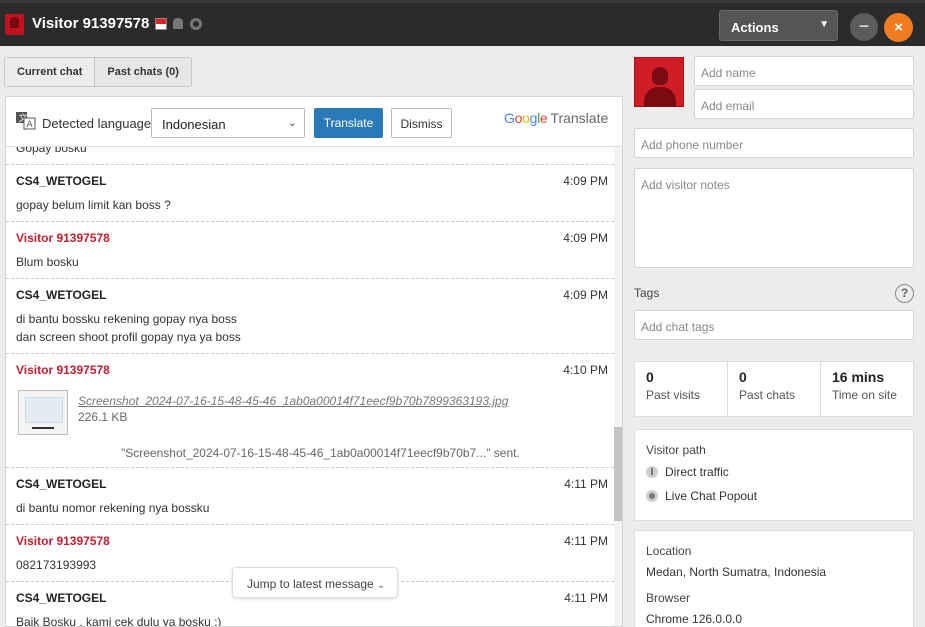 This screenshot has width=925, height=627. What do you see at coordinates (864, 27) in the screenshot?
I see `minimize-button: −` at bounding box center [864, 27].